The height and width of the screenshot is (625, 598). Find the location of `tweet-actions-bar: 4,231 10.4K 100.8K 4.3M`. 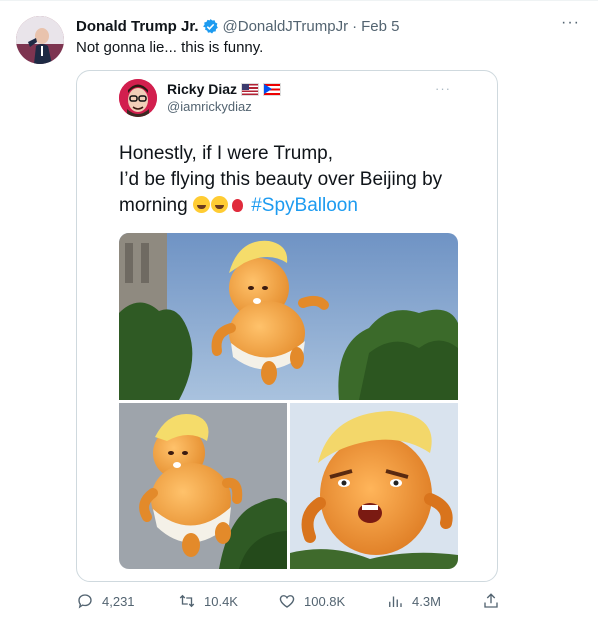

tweet-actions-bar: 4,231 10.4K 100.8K 4.3M is located at coordinates (291, 604).